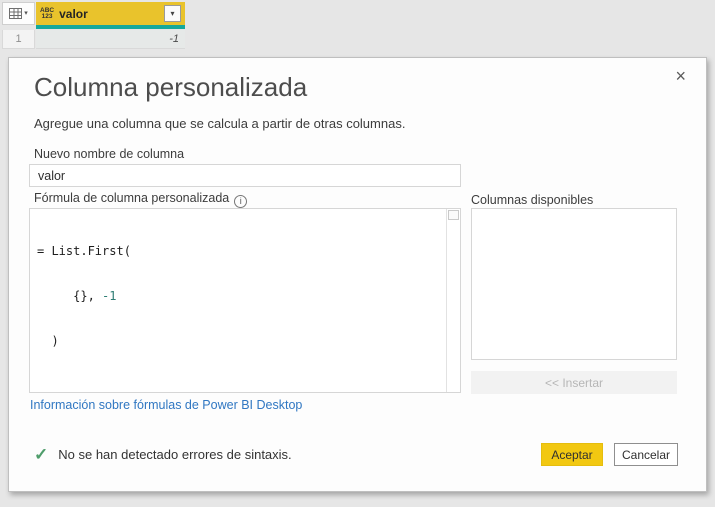 The image size is (715, 507). Describe the element at coordinates (70, 296) in the screenshot. I see `code-text: {},` at that location.